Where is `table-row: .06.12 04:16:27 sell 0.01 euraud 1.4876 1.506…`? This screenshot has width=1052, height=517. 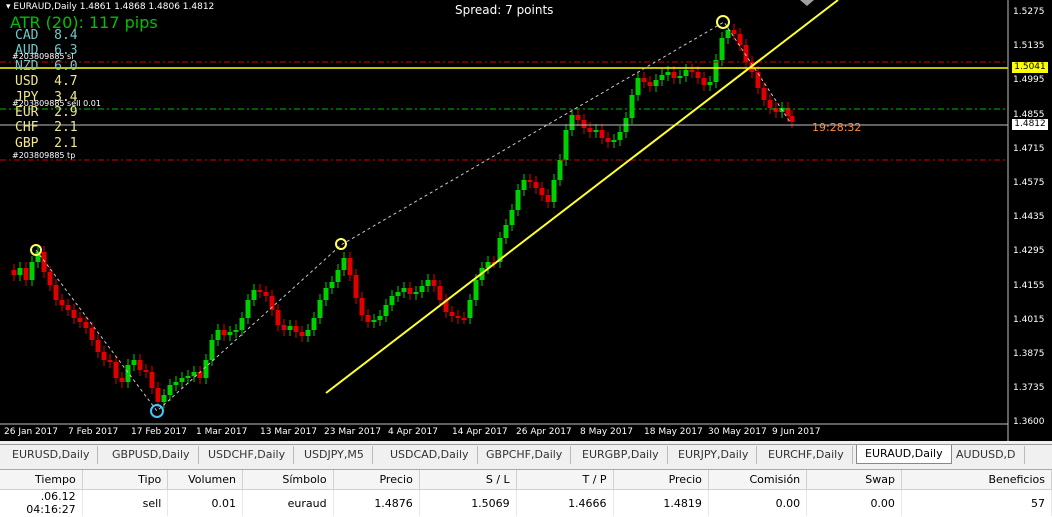
table-row: .06.12 04:16:27 sell 0.01 euraud 1.4876 1.506… is located at coordinates (526, 502).